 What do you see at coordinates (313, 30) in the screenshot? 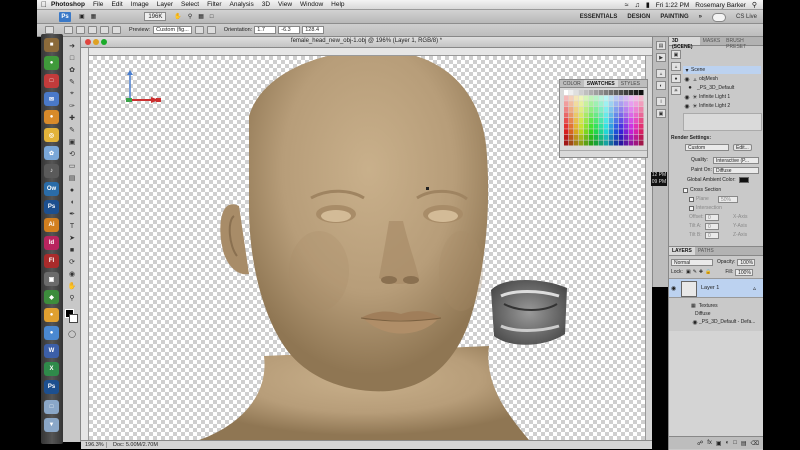
I see `z-field: 128.4` at bounding box center [313, 30].